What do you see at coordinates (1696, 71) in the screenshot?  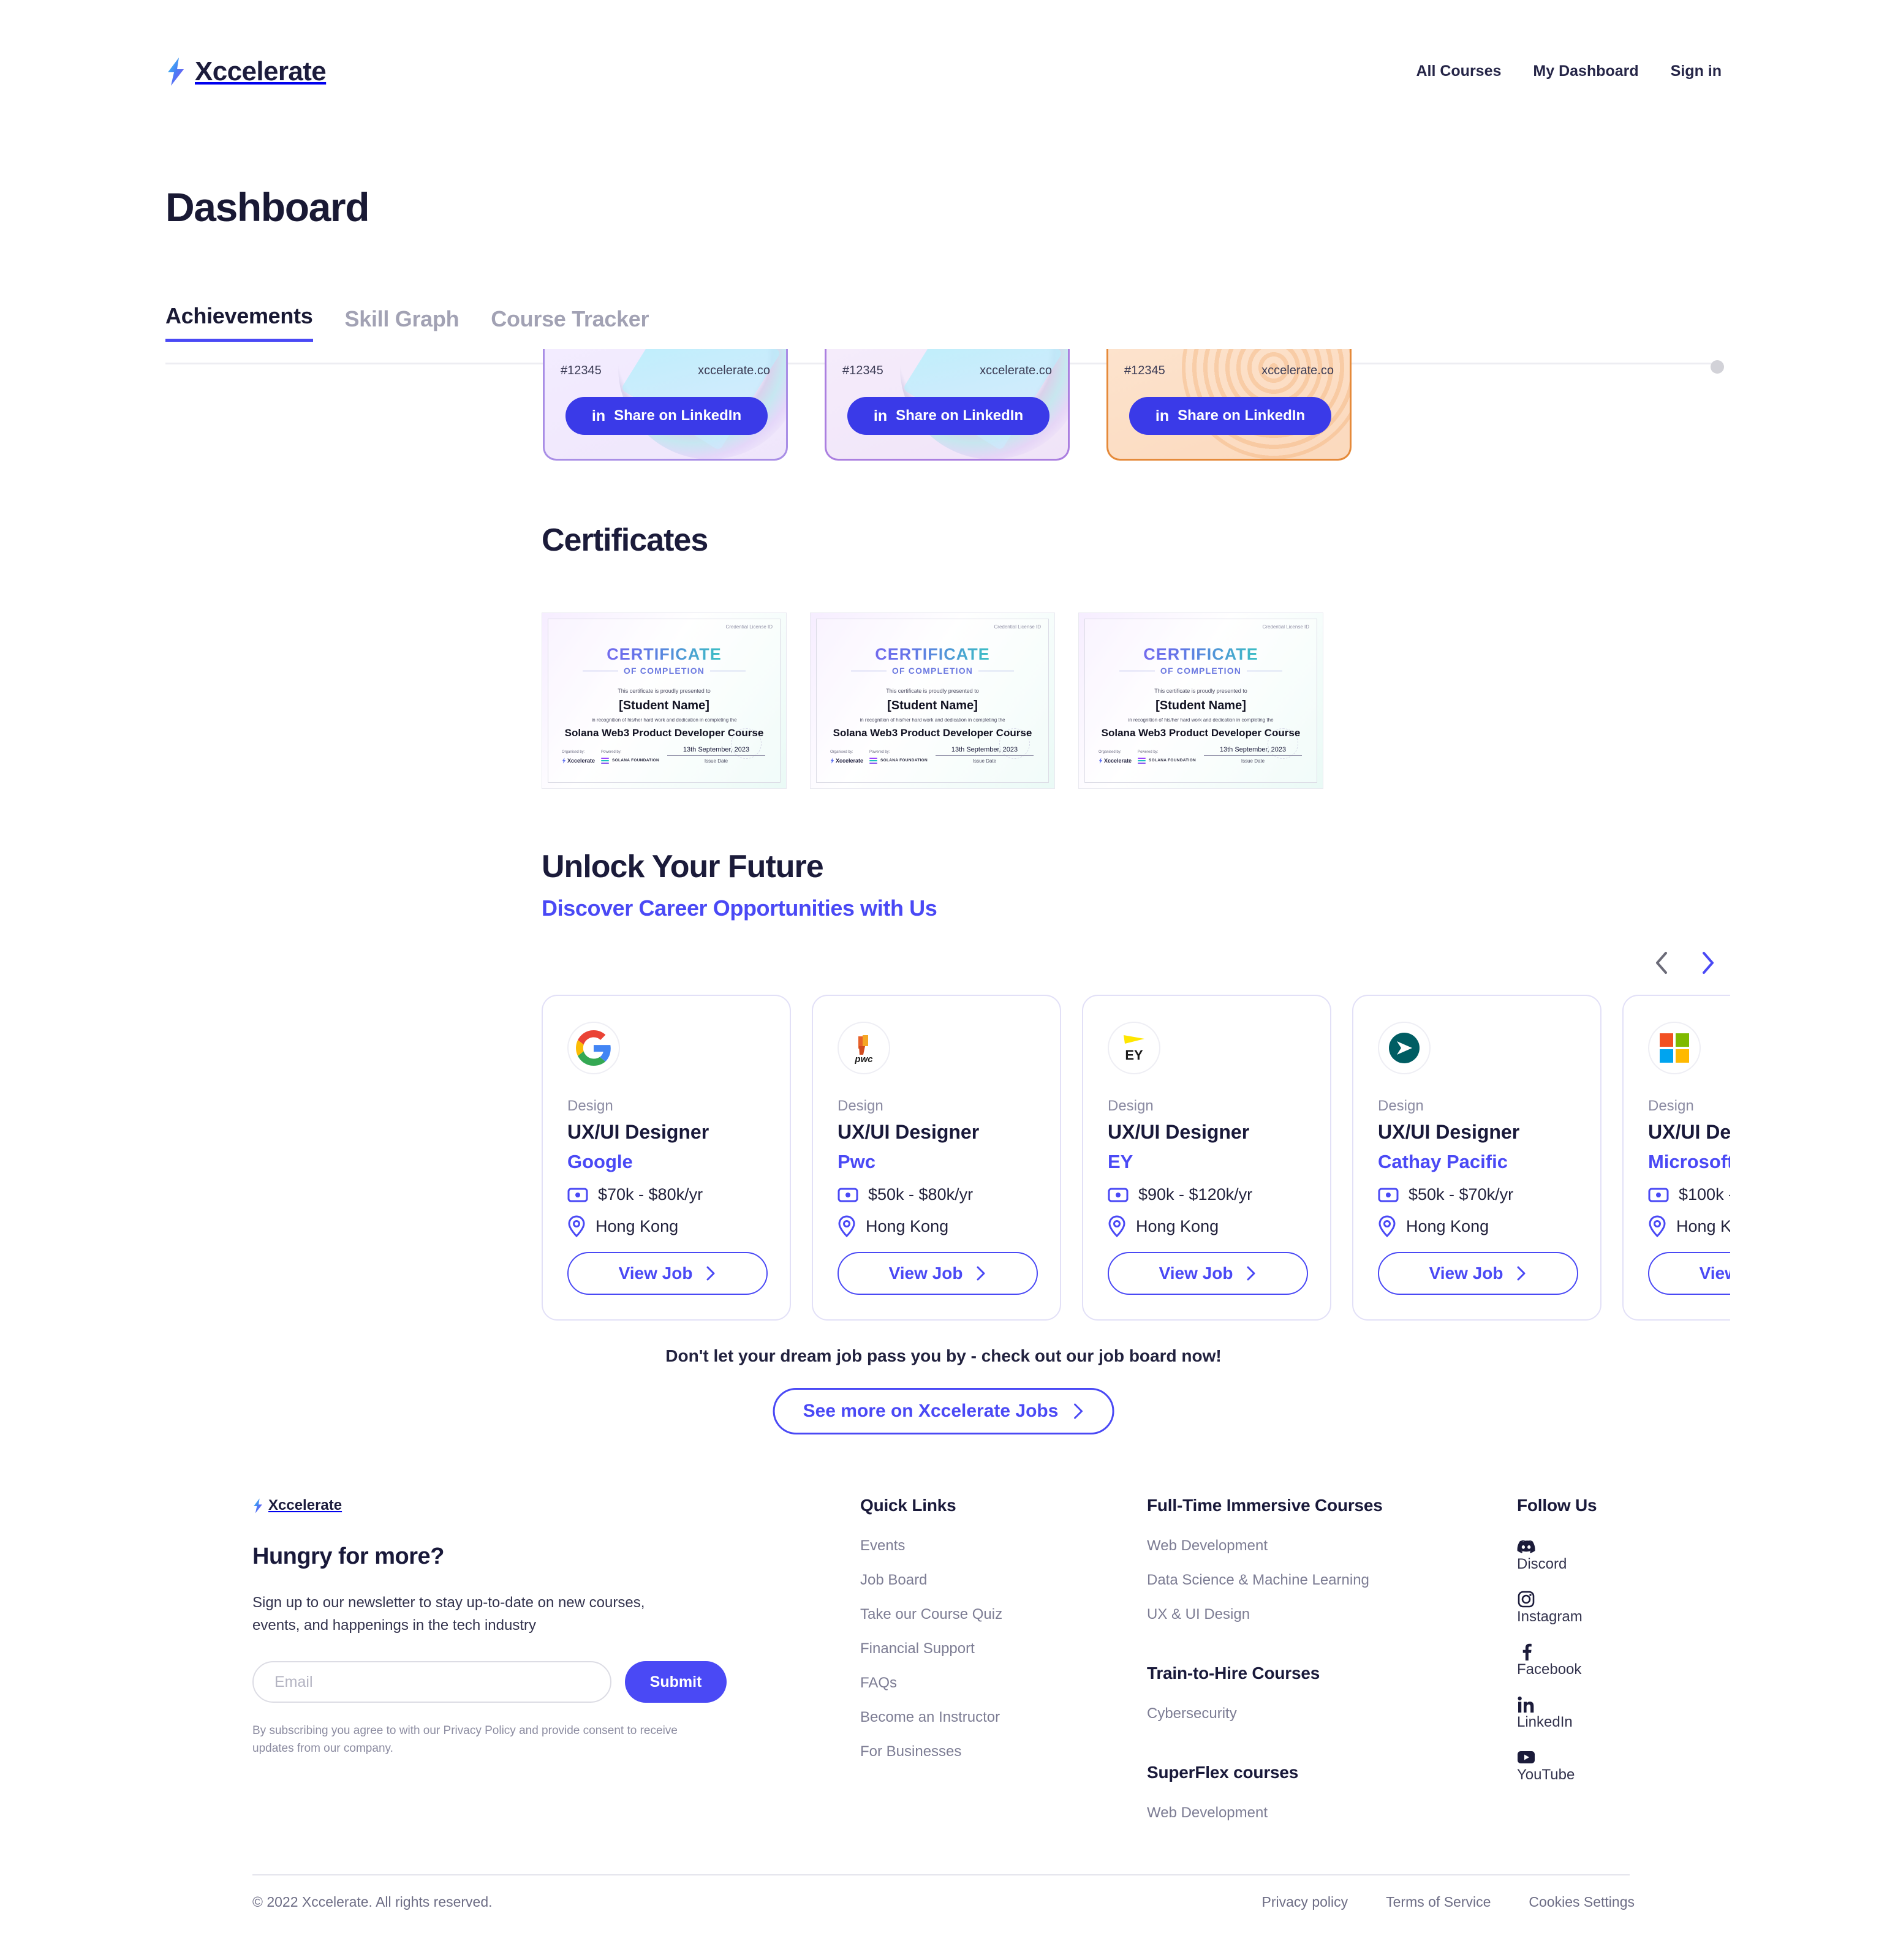 I see `nav-sign-in: Sign in` at bounding box center [1696, 71].